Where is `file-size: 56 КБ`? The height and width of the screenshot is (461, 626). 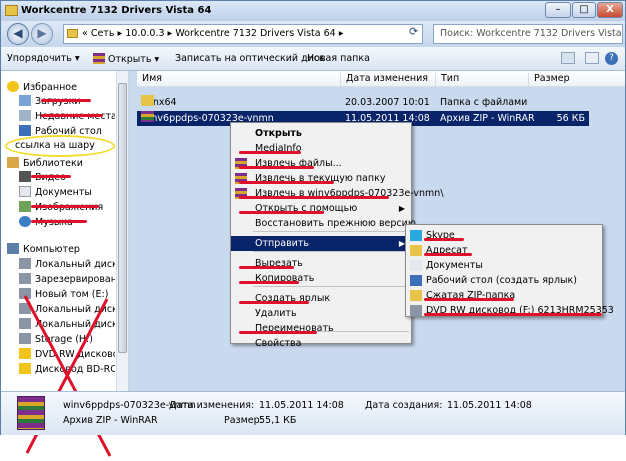 file-size: 56 КБ is located at coordinates (570, 118).